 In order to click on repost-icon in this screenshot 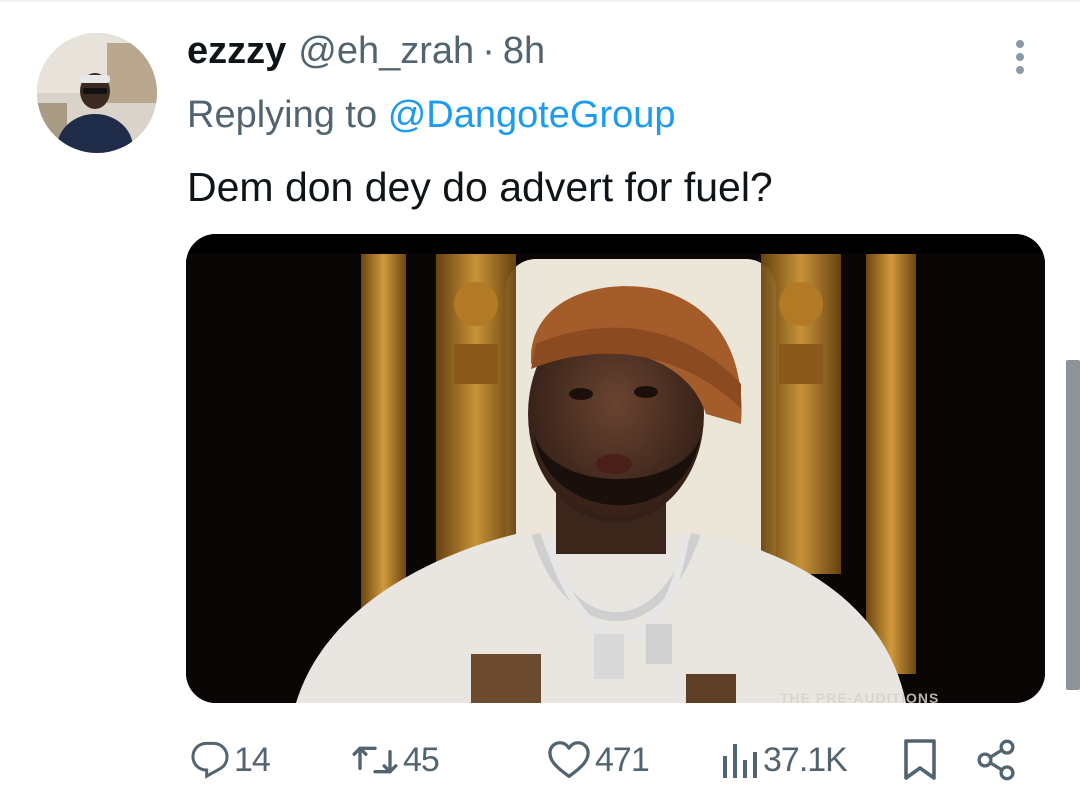, I will do `click(375, 760)`.